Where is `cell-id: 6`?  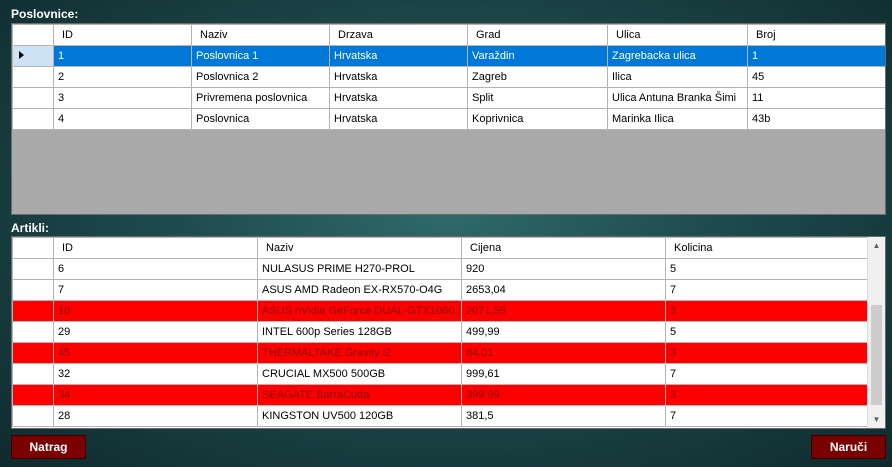 cell-id: 6 is located at coordinates (155, 269).